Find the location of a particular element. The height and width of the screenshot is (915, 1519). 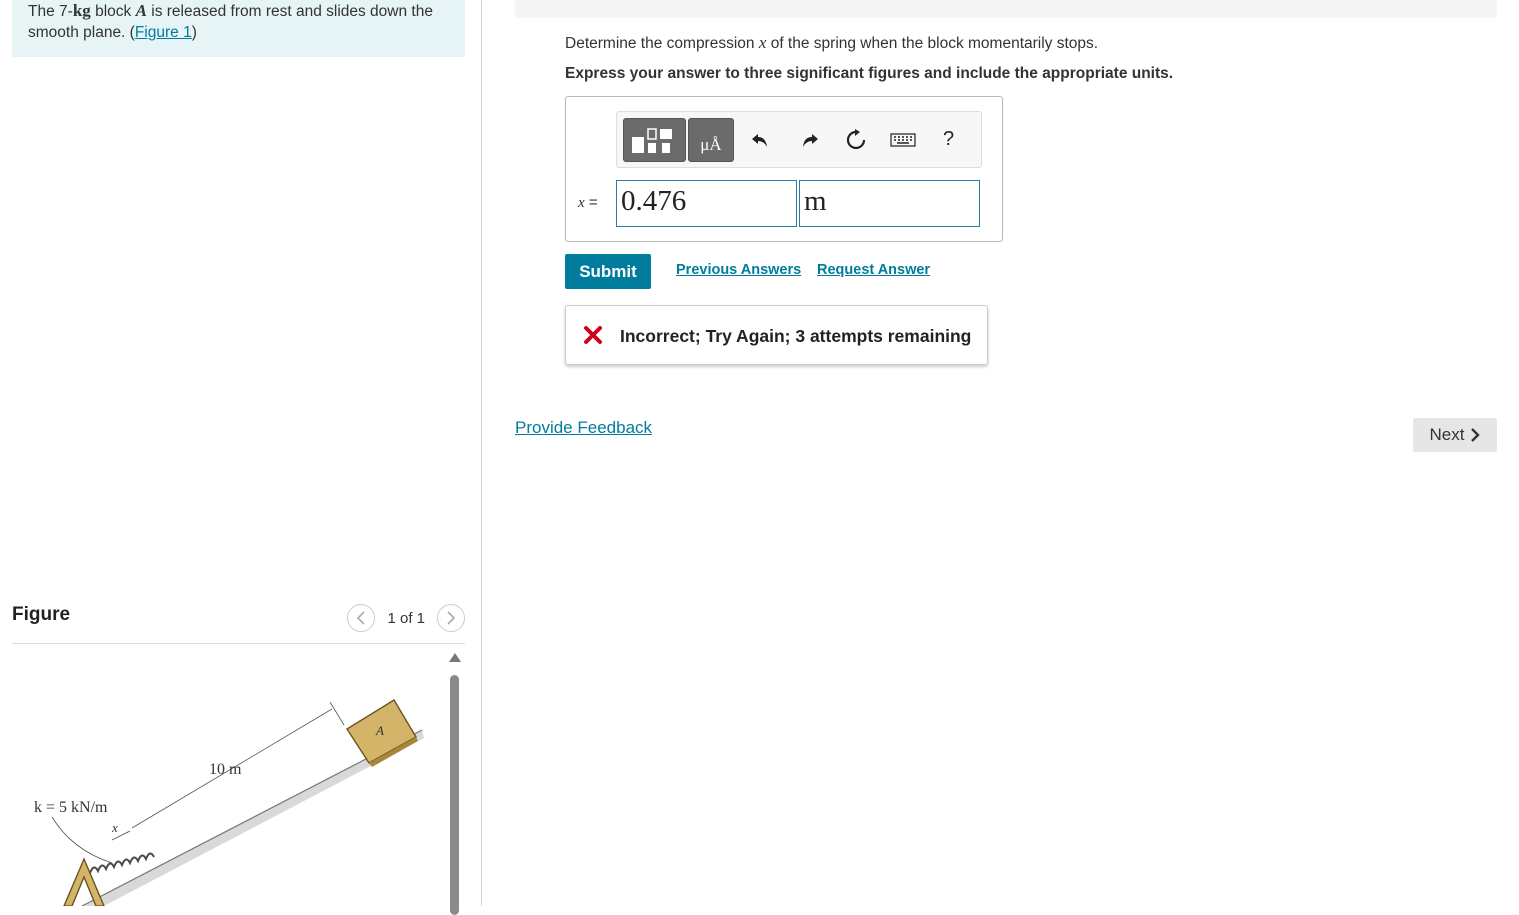

next-button: Next is located at coordinates (1455, 435).